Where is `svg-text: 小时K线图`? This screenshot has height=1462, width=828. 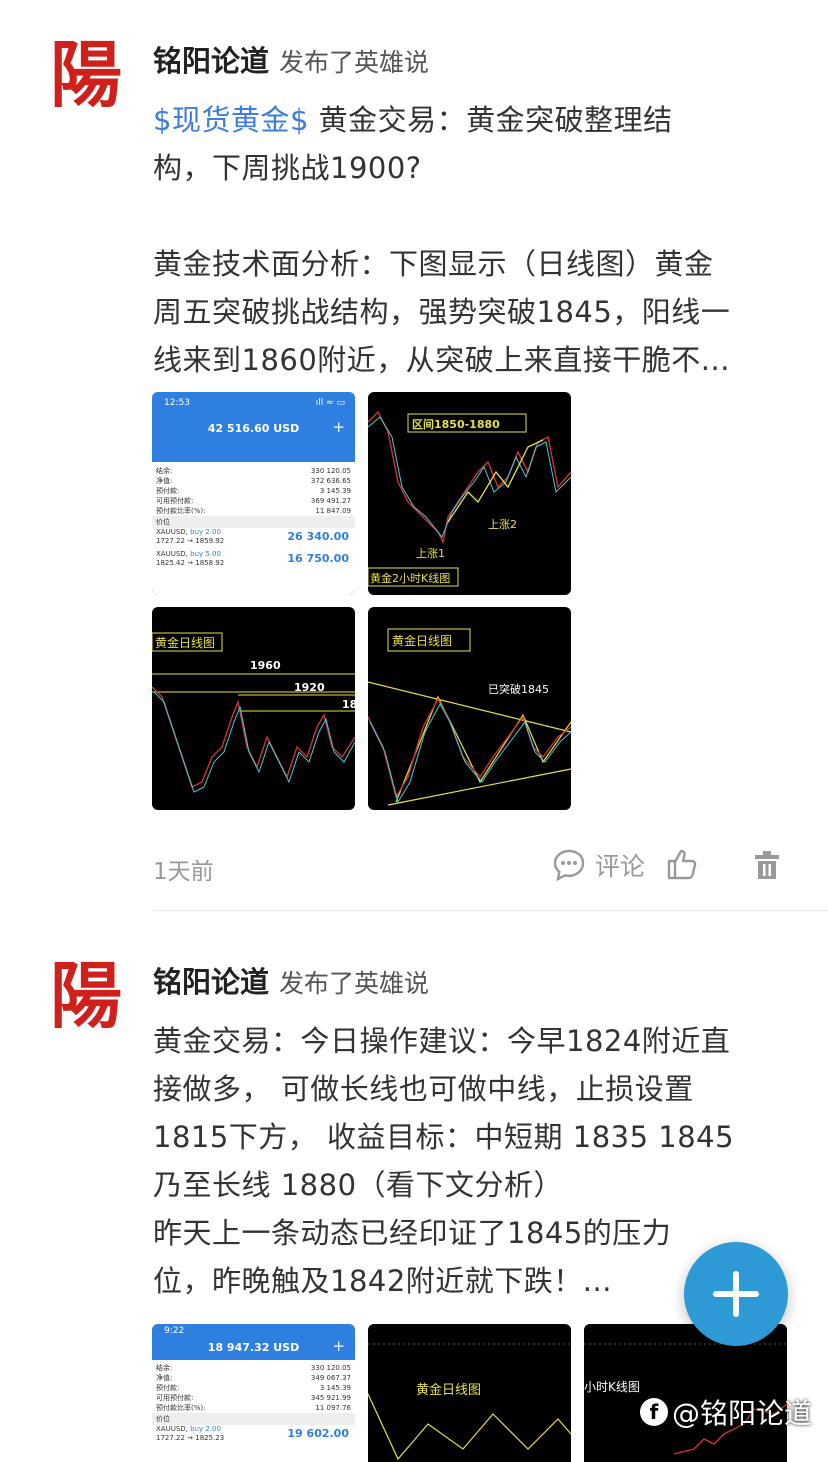 svg-text: 小时K线图 is located at coordinates (612, 1387).